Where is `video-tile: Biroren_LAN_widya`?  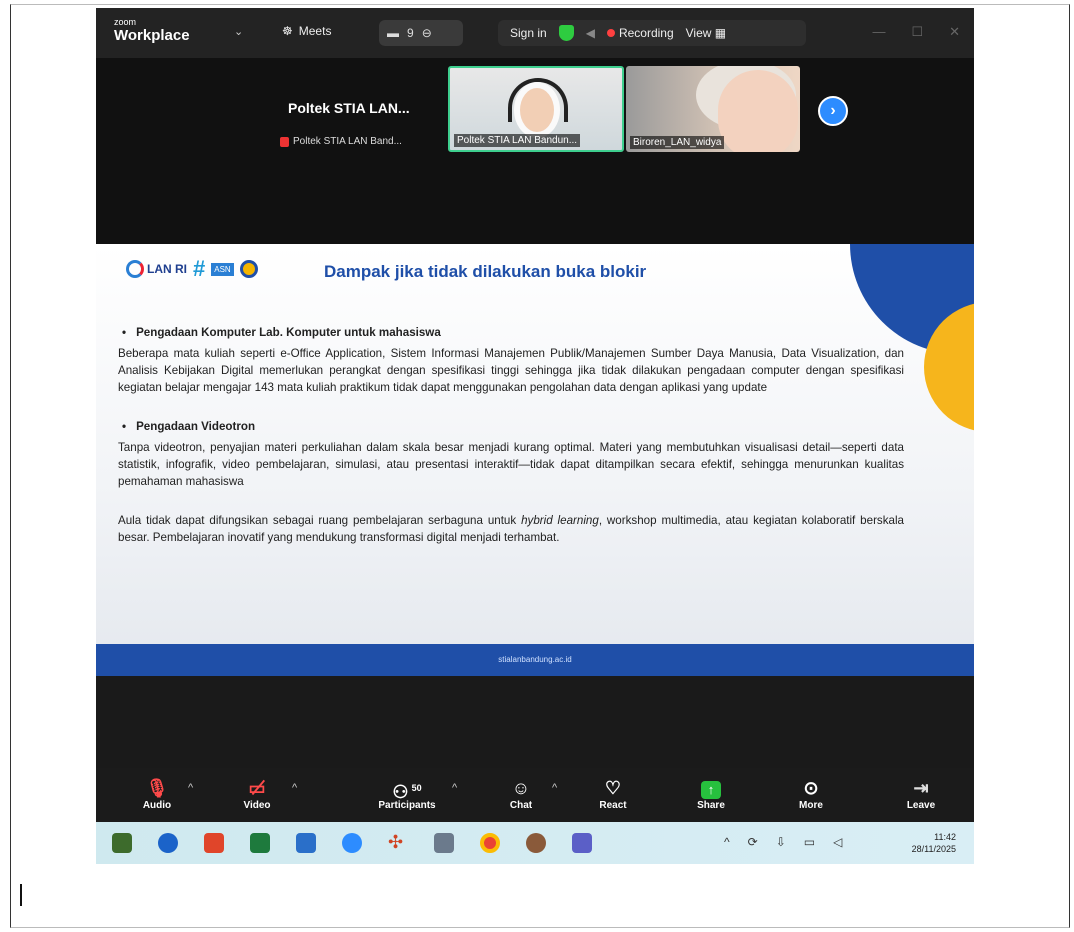 video-tile: Biroren_LAN_widya is located at coordinates (713, 109).